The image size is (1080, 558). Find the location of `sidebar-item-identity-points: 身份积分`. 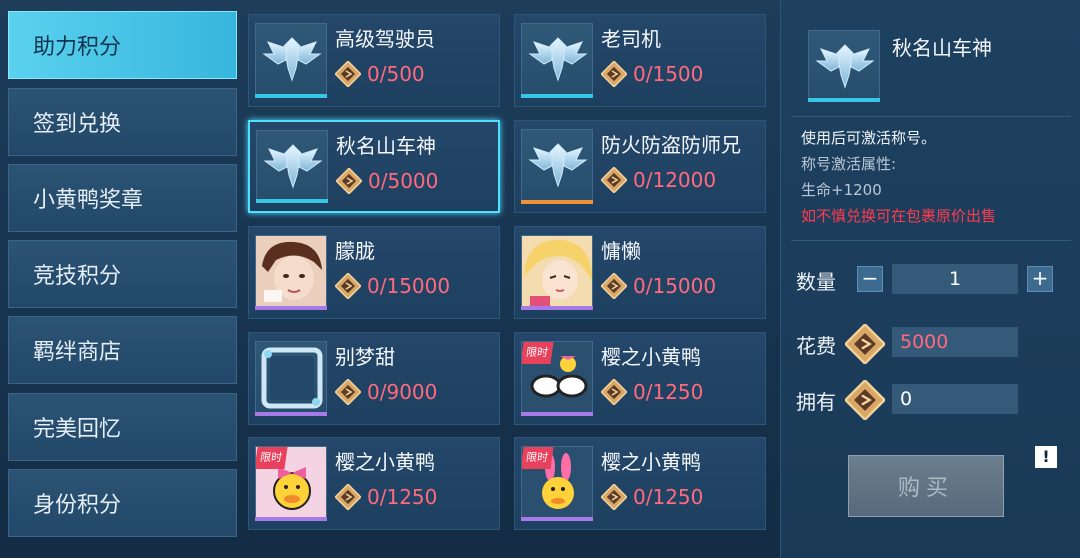

sidebar-item-identity-points: 身份积分 is located at coordinates (122, 503).